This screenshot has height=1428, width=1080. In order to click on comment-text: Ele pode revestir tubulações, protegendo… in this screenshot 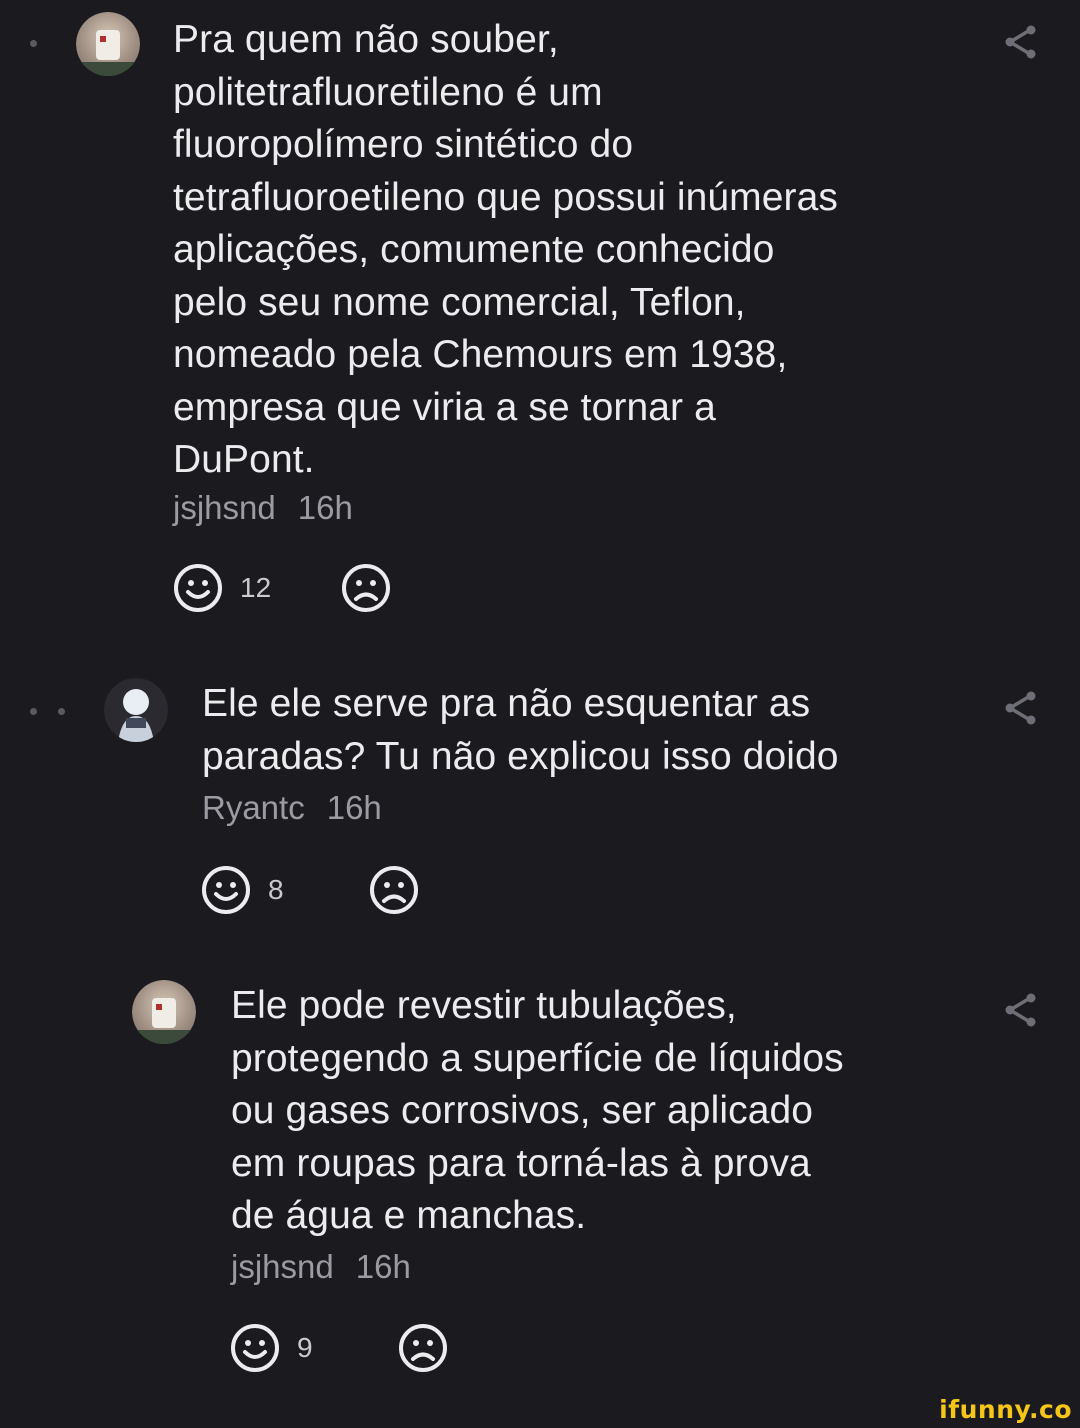, I will do `click(537, 1110)`.